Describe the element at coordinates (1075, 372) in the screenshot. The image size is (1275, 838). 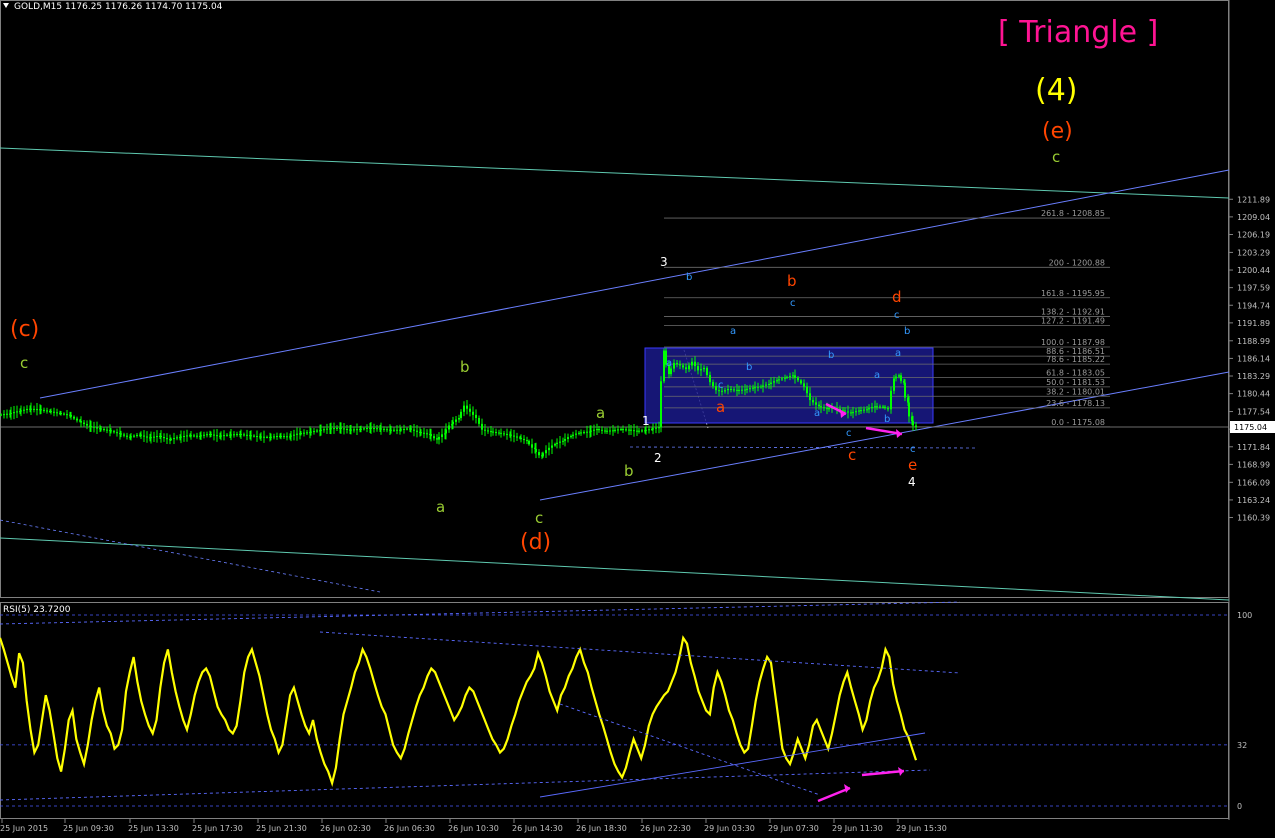
I see `fib-level-label: 61.8 - 1183.05` at that location.